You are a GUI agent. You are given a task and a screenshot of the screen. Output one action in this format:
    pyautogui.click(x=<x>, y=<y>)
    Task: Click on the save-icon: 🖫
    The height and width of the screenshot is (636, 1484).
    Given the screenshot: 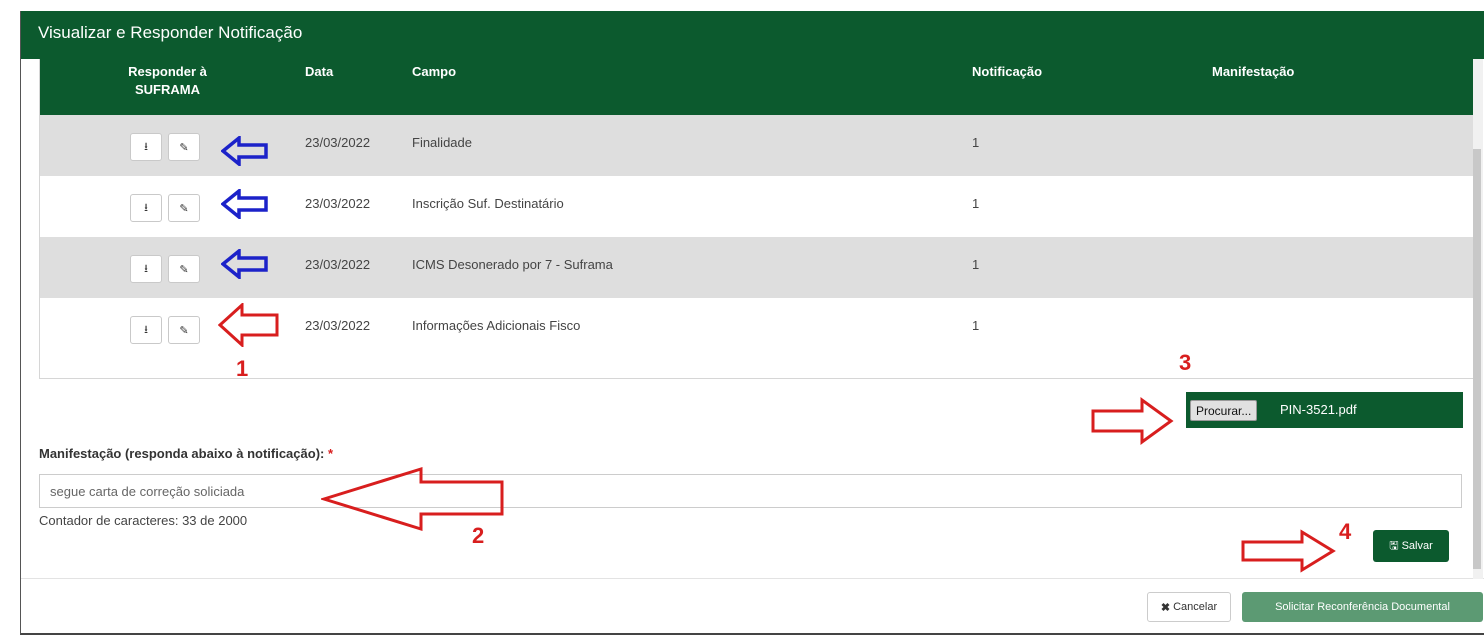 What is the action you would take?
    pyautogui.click(x=1394, y=545)
    